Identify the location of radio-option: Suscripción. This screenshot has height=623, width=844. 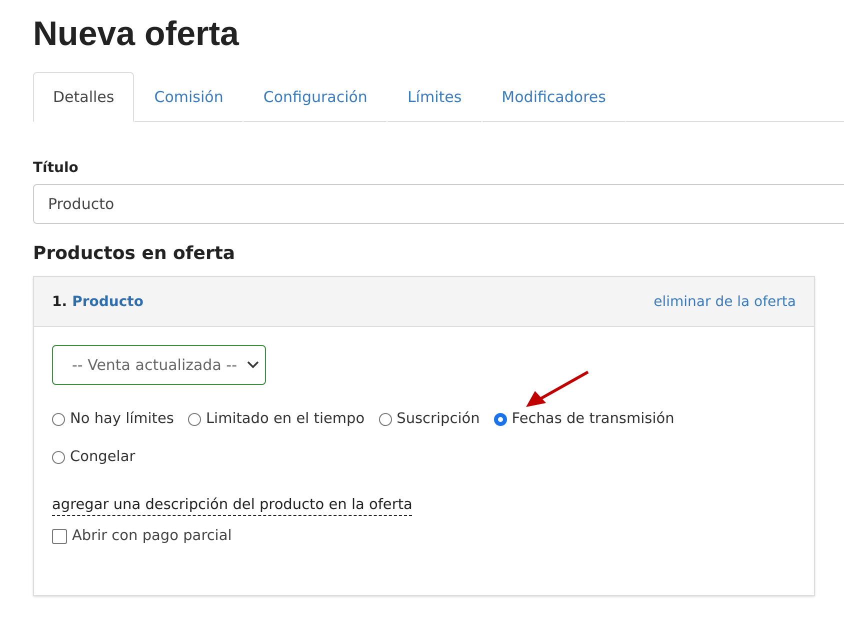
(429, 419).